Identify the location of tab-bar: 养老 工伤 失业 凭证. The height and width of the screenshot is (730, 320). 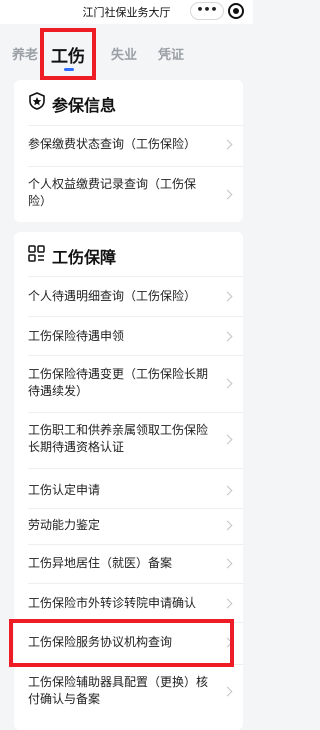
(126, 54).